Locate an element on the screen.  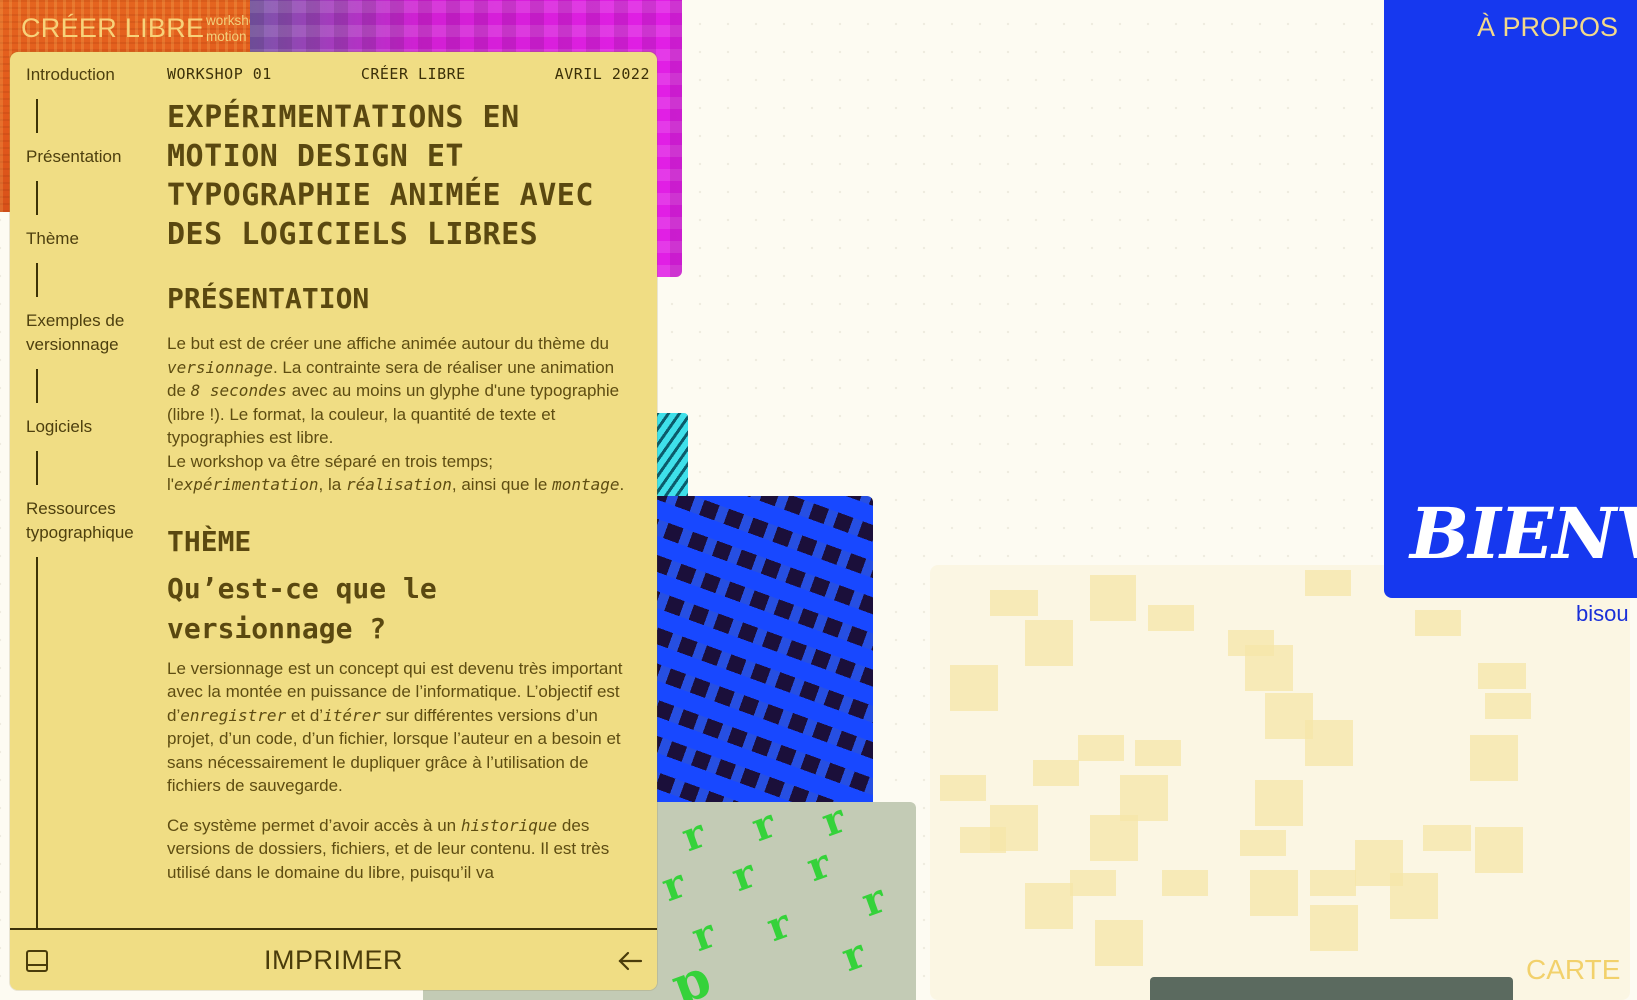
emphasis: expérimentation is located at coordinates (246, 484).